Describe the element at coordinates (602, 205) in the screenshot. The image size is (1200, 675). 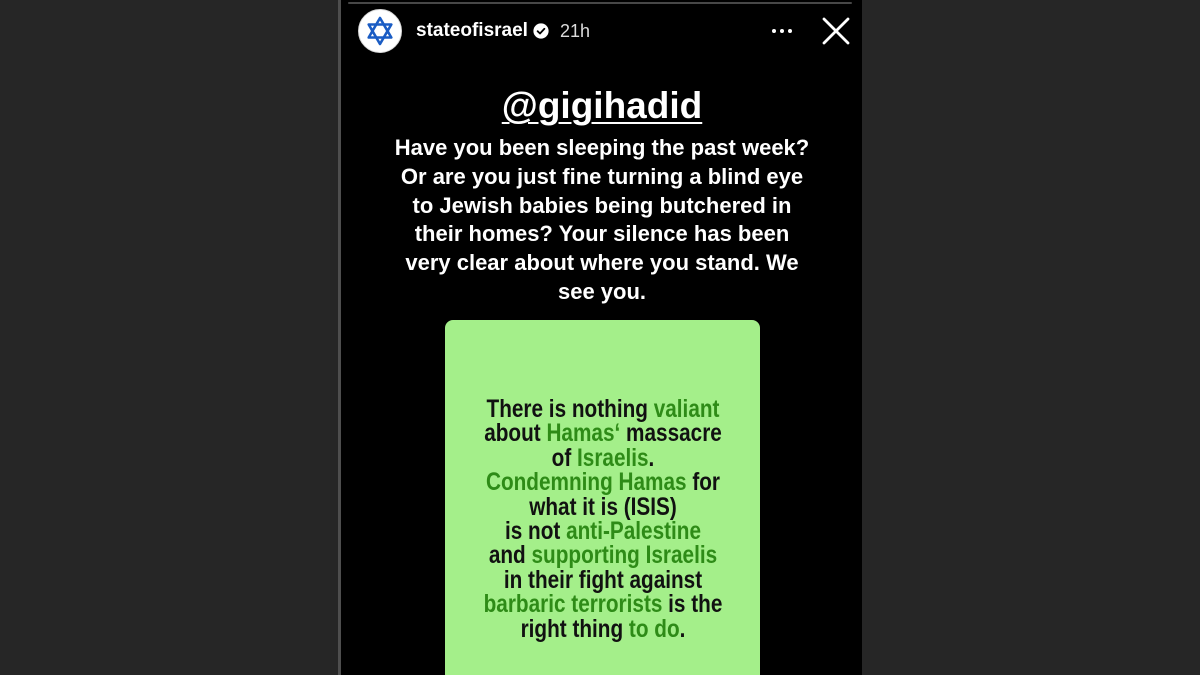
I see `caption-line: to Jewish babies being butchered in` at that location.